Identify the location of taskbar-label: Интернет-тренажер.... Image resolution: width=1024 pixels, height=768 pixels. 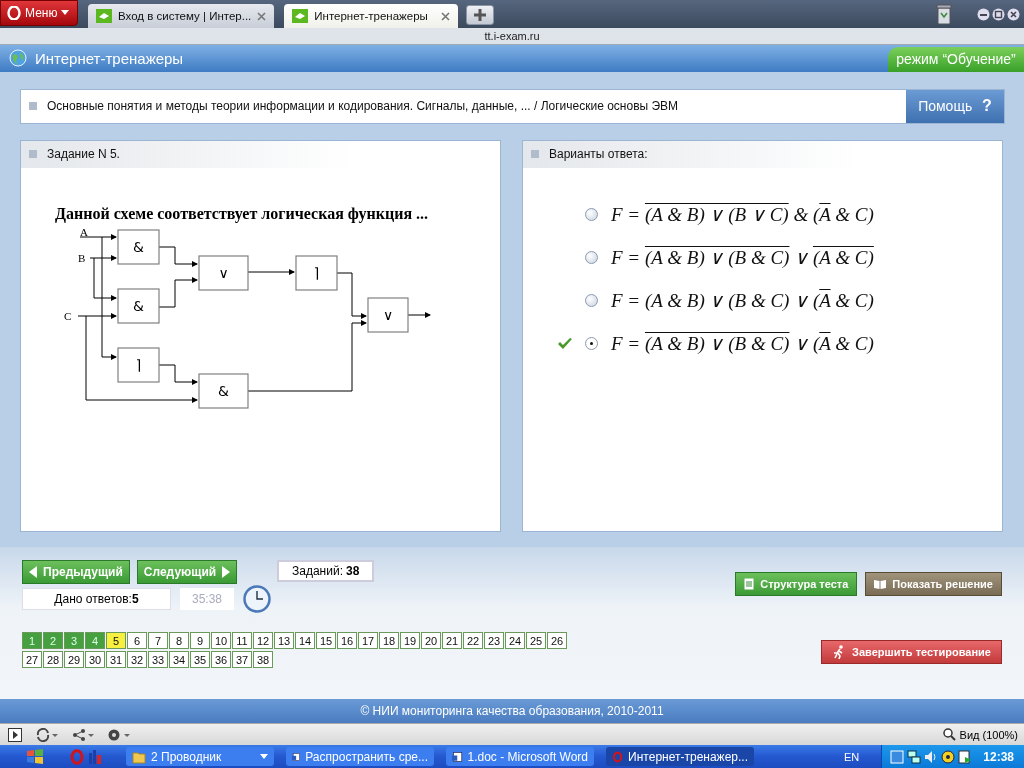
(688, 756).